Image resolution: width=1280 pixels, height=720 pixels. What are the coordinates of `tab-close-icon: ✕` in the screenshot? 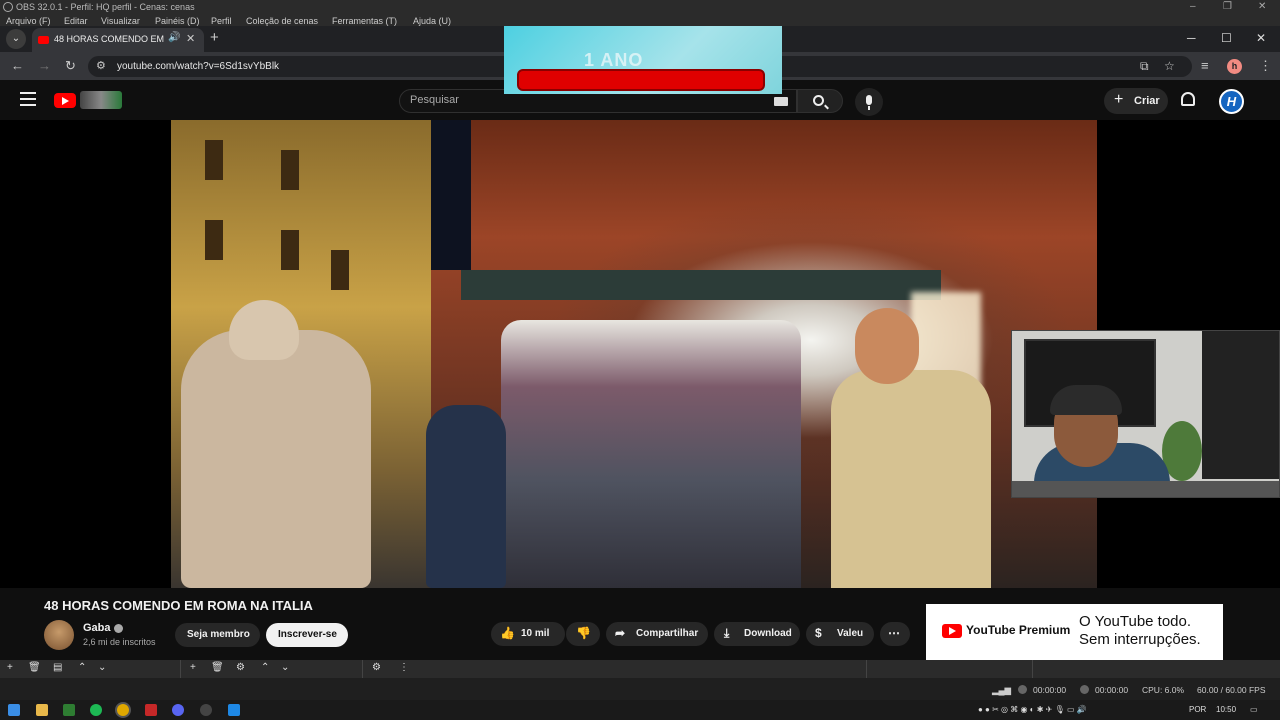 It's located at (190, 38).